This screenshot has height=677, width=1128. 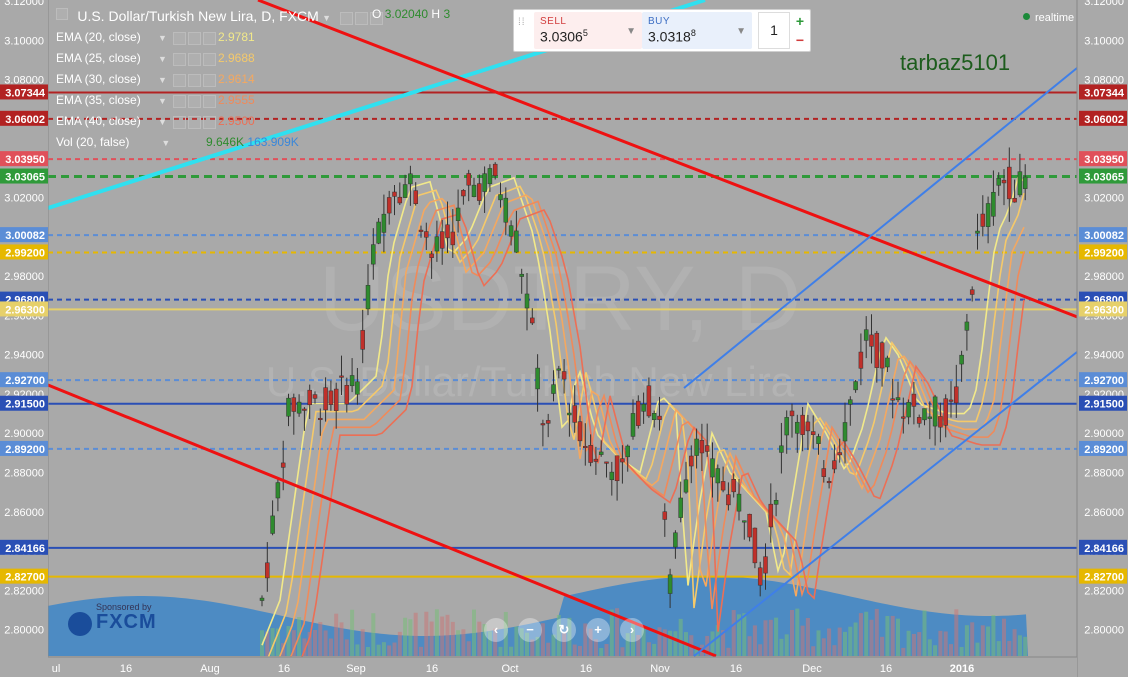 I want to click on buy-button: BUY 3.03188 ▼, so click(x=697, y=30).